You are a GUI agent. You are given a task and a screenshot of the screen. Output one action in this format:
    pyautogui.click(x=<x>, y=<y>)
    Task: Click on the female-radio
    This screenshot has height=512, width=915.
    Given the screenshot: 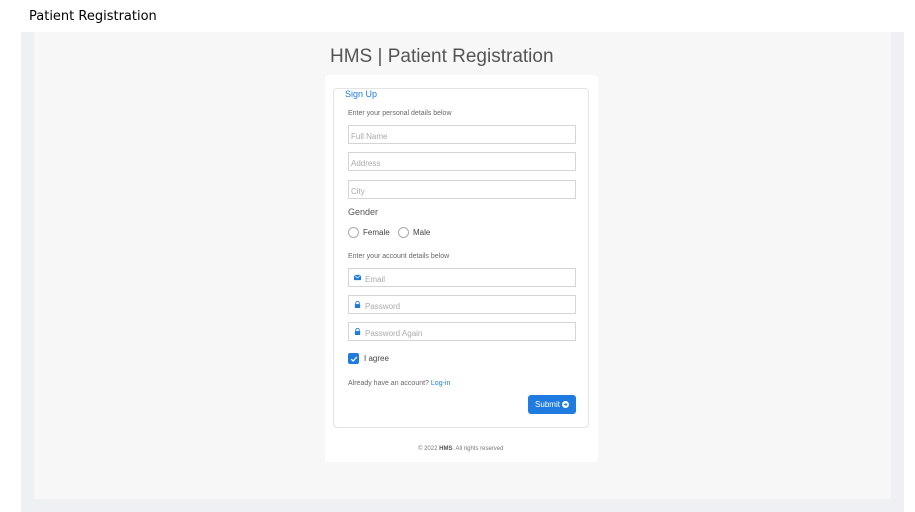 What is the action you would take?
    pyautogui.click(x=353, y=232)
    